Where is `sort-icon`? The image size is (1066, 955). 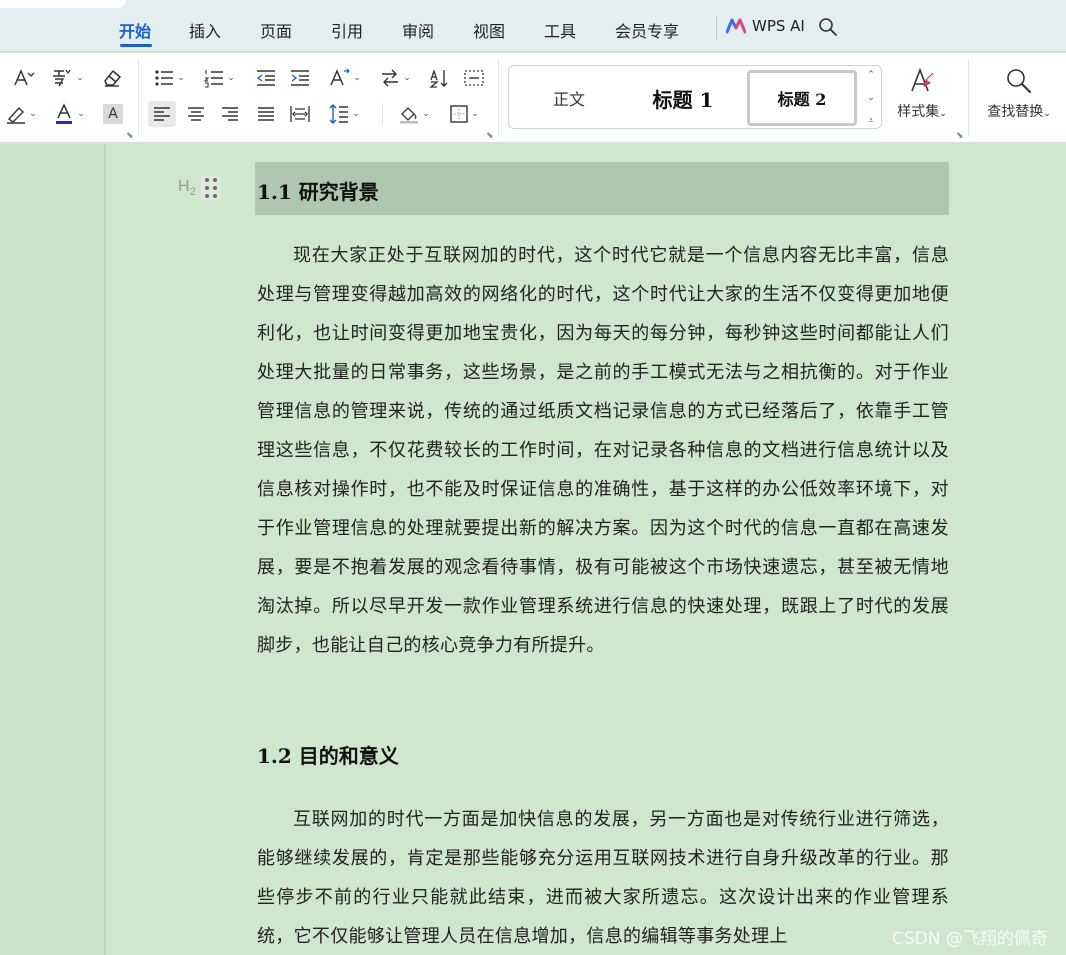
sort-icon is located at coordinates (438, 78).